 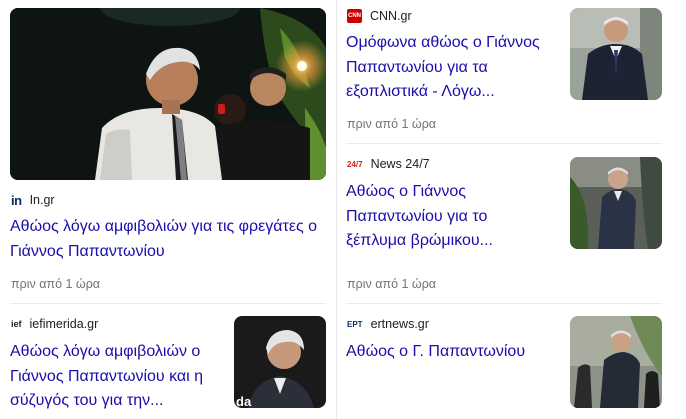 I want to click on thumbnail-overlay-text: da, so click(x=244, y=401).